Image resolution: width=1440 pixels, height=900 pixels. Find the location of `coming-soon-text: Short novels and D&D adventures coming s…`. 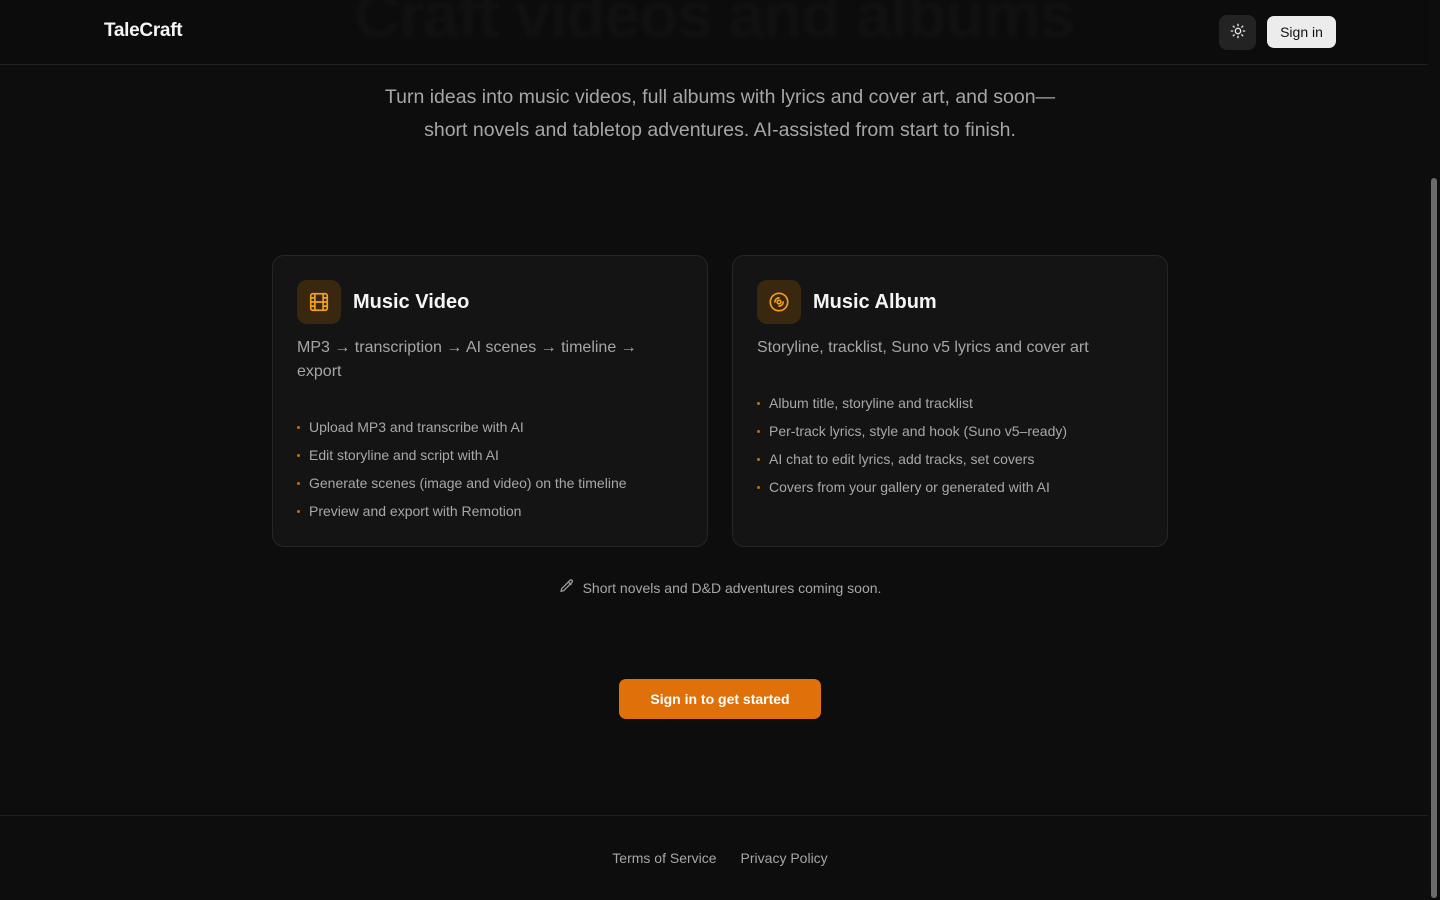

coming-soon-text: Short novels and D&D adventures coming s… is located at coordinates (732, 587).